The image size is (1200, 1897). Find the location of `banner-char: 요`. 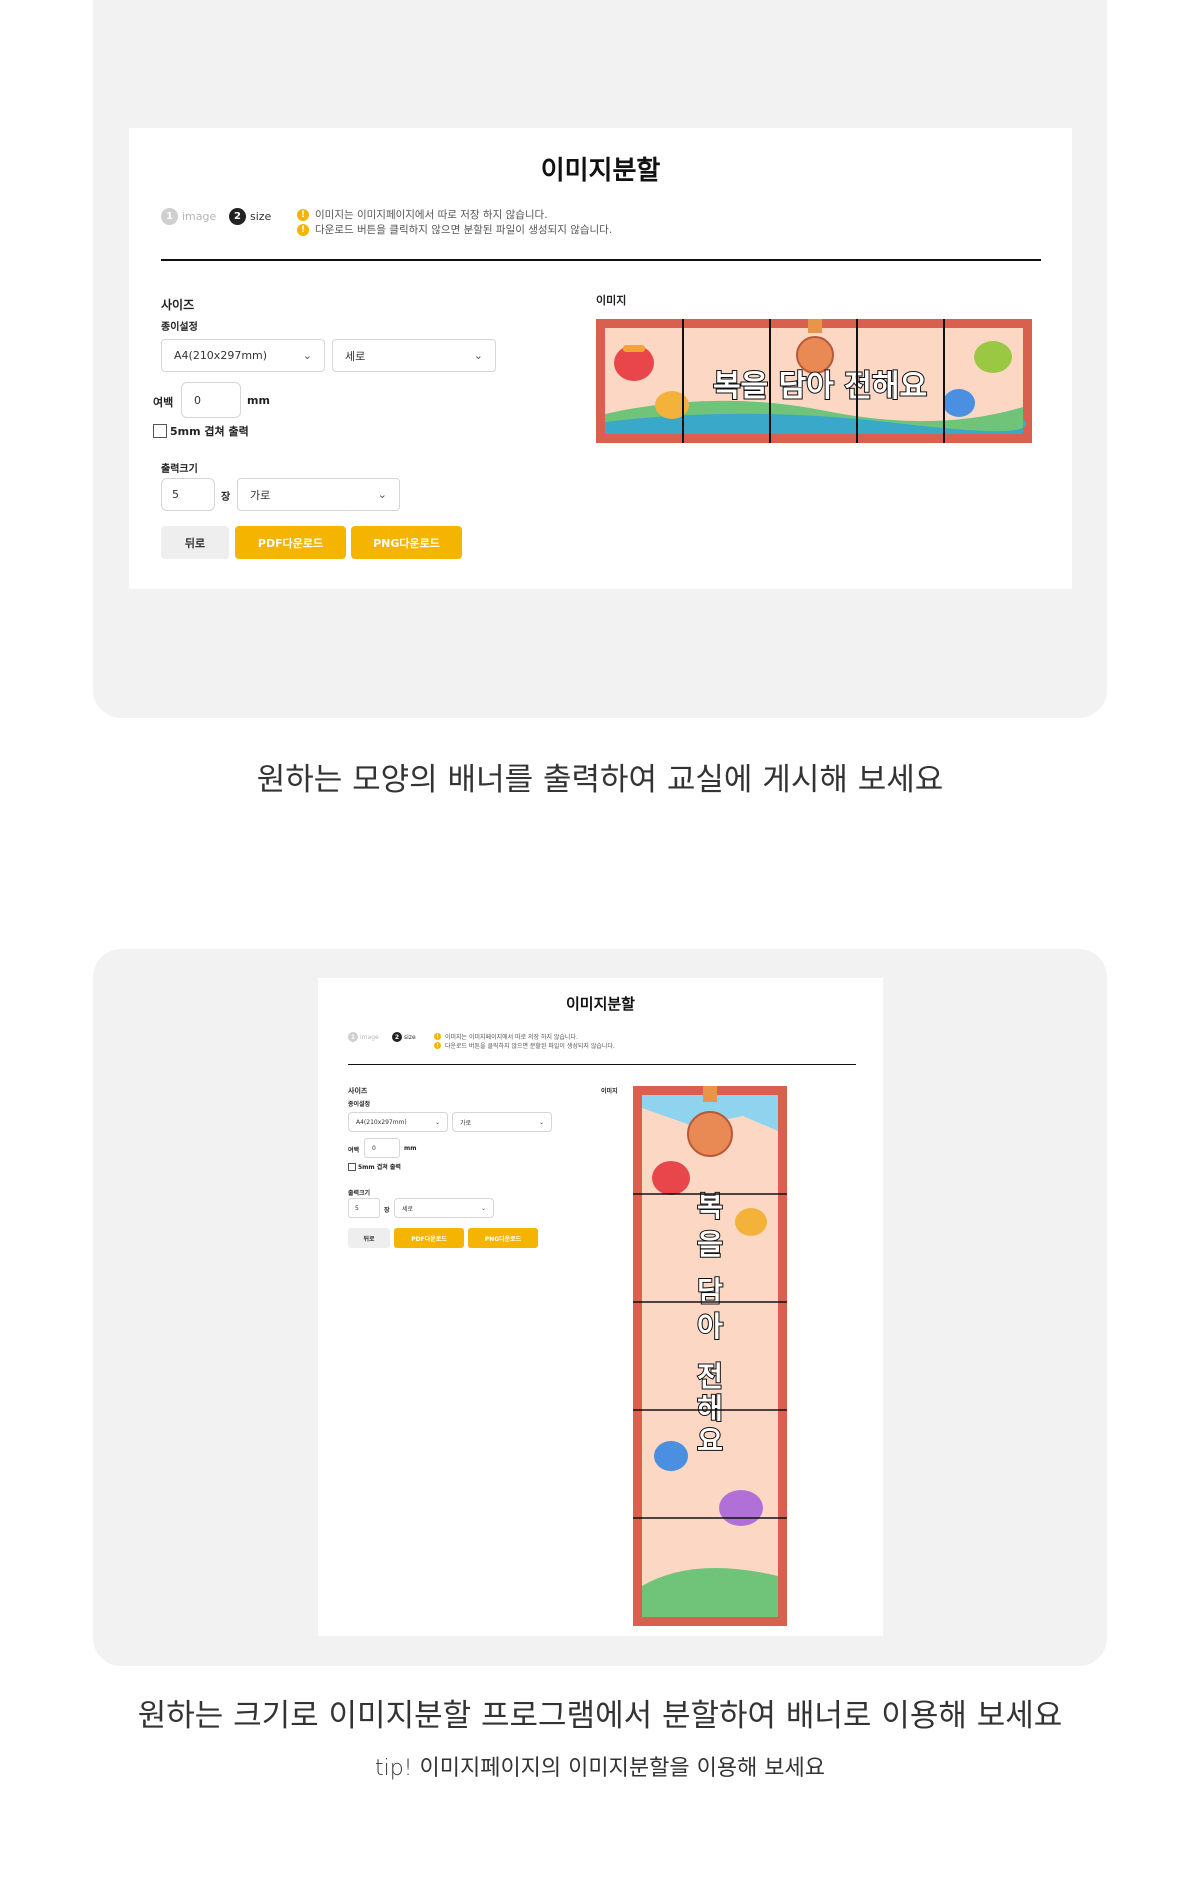

banner-char: 요 is located at coordinates (710, 1440).